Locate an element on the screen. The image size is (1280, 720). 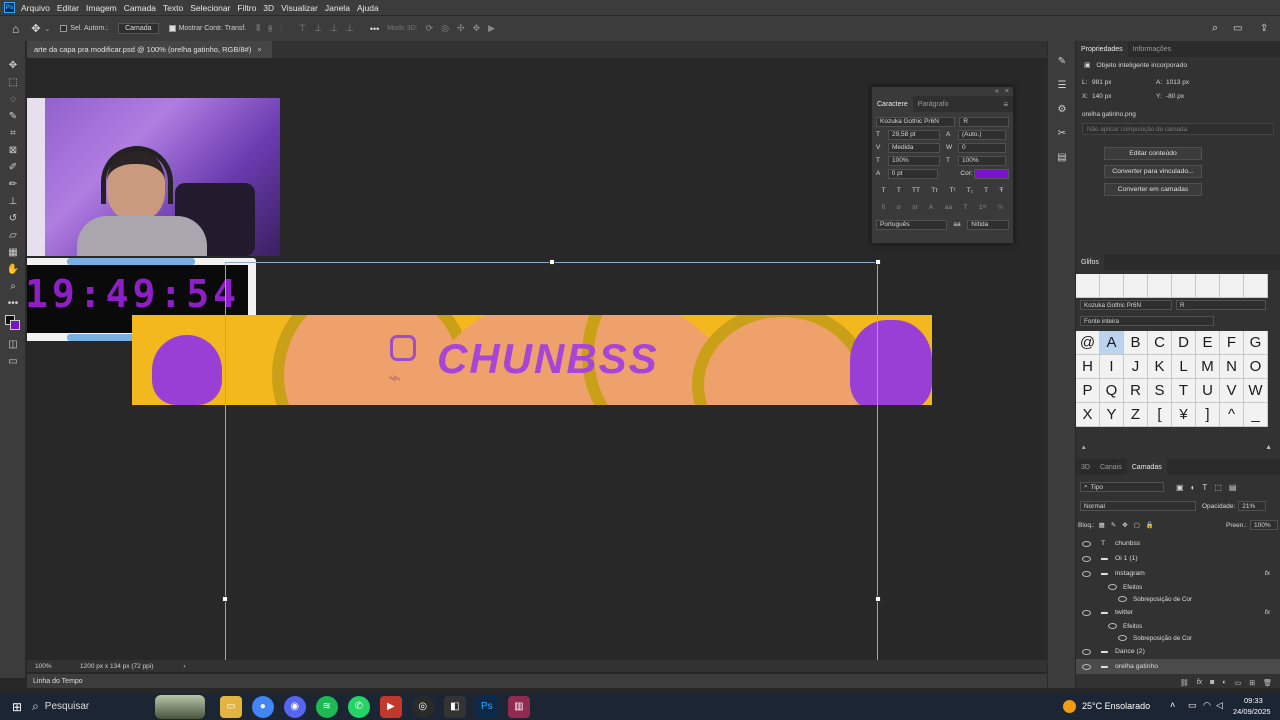
align-center-icon: ⫵ is located at coordinates (270, 28).